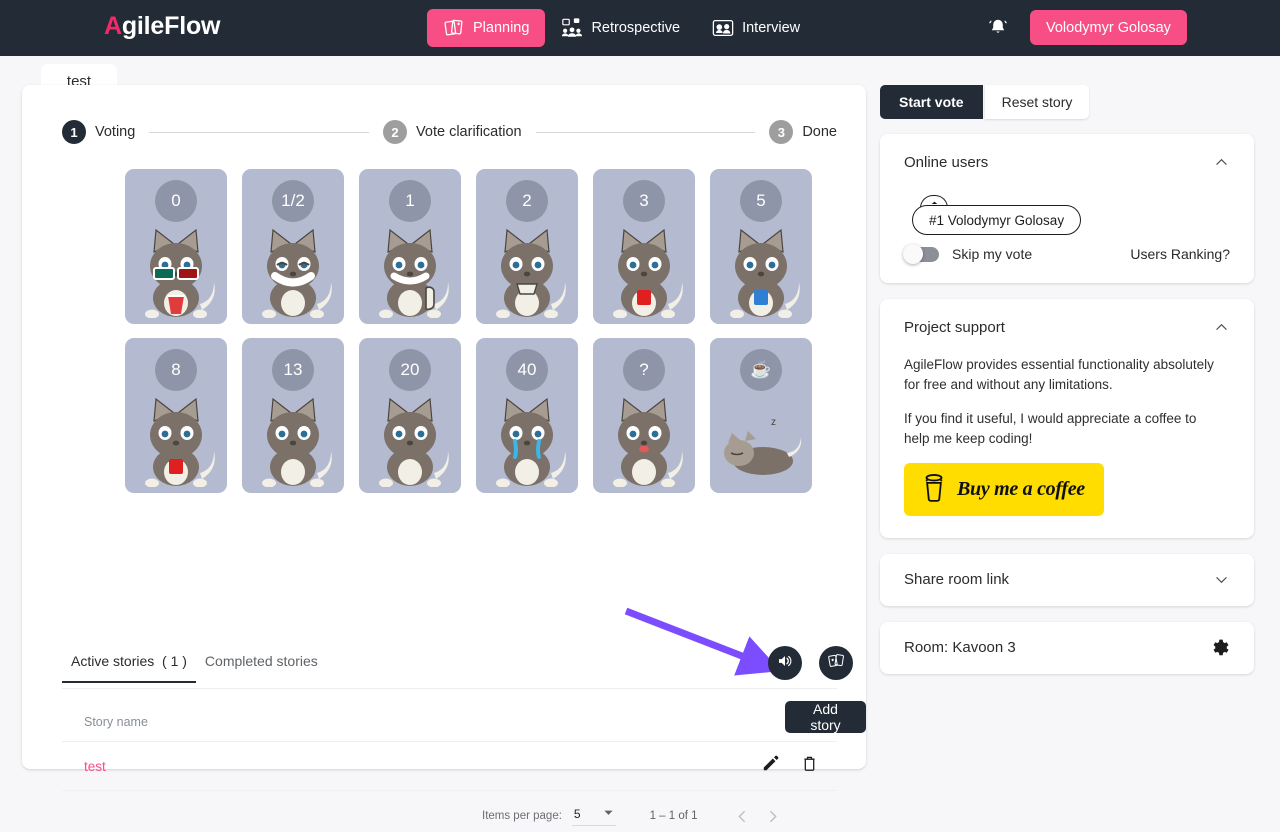 The width and height of the screenshot is (1280, 832). I want to click on voting-card-2: 2, so click(527, 246).